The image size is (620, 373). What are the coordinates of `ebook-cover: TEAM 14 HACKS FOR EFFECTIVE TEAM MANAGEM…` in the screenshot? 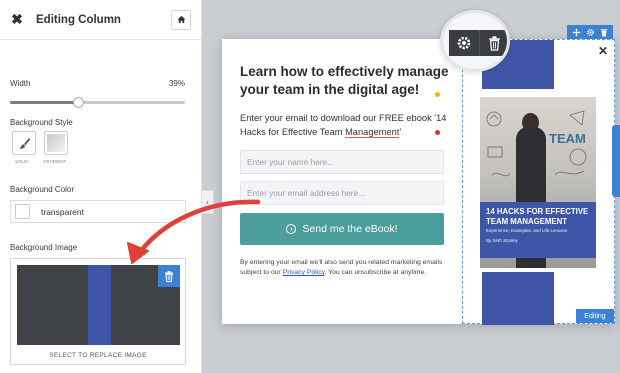 It's located at (538, 182).